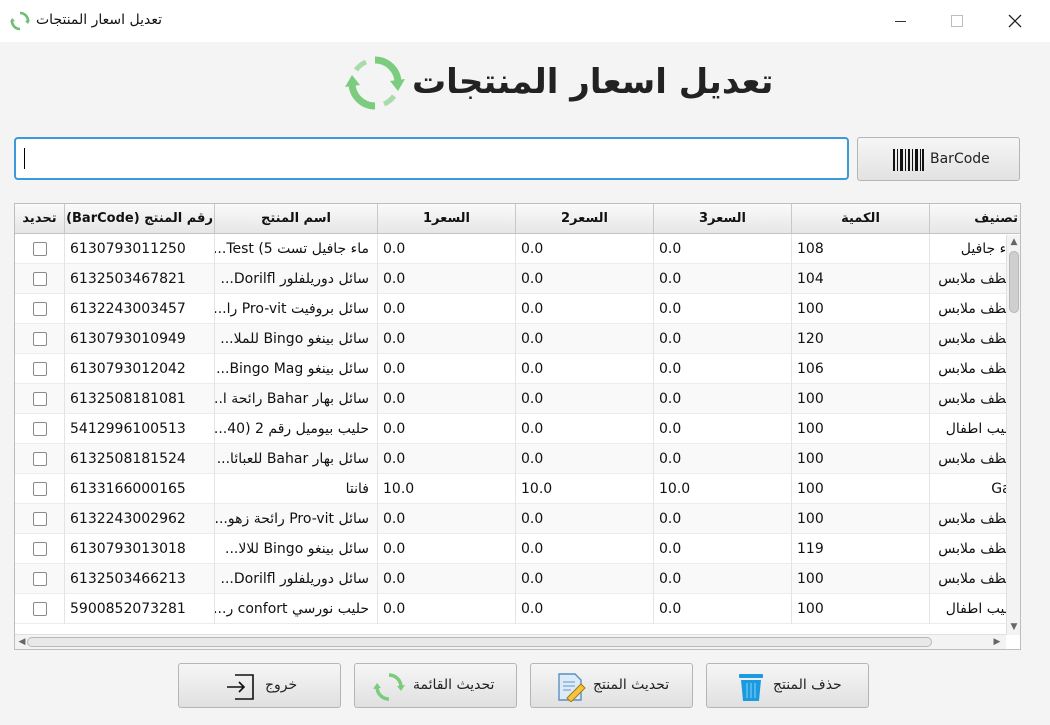 This screenshot has height=725, width=1050. Describe the element at coordinates (140, 519) in the screenshot. I see `cell-barcode: 6132243002962` at that location.